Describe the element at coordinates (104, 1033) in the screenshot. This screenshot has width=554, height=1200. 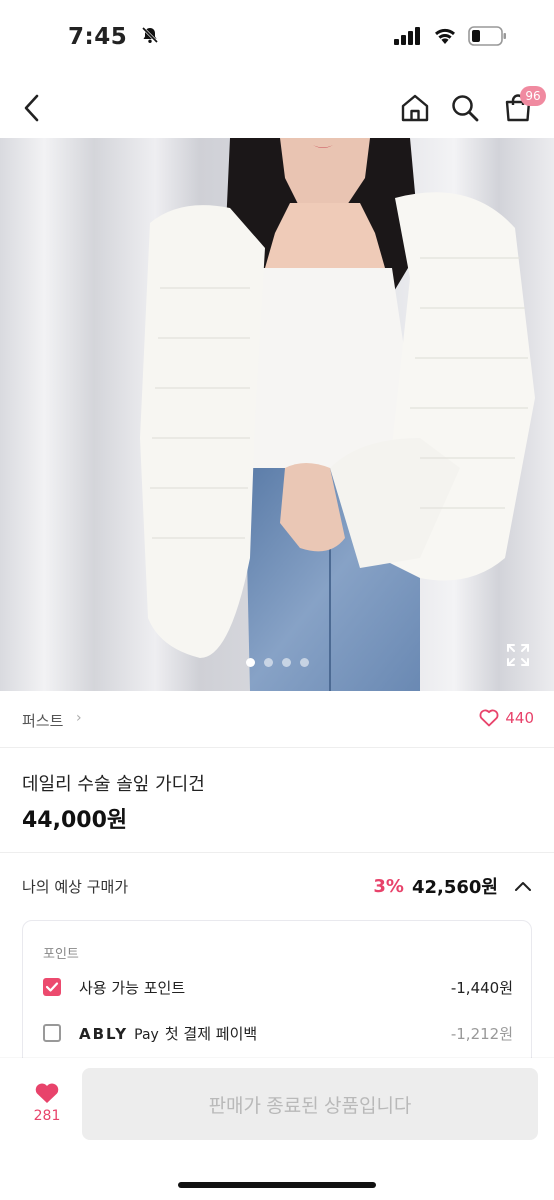
I see `ably-logo: ABLY` at that location.